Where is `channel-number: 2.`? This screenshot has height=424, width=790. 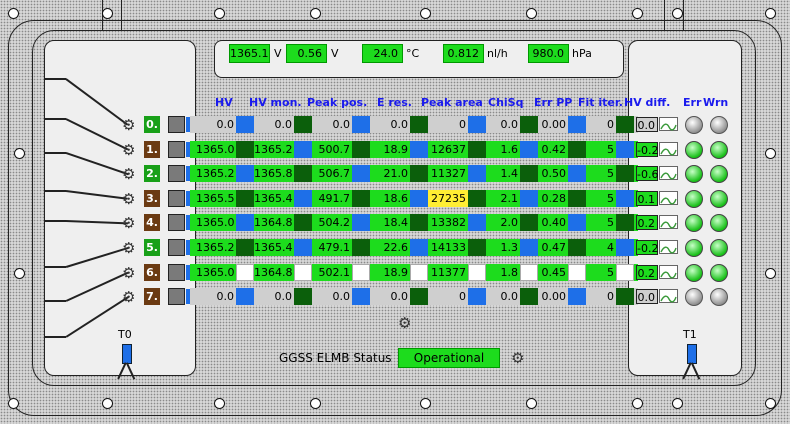 channel-number: 2. is located at coordinates (152, 174).